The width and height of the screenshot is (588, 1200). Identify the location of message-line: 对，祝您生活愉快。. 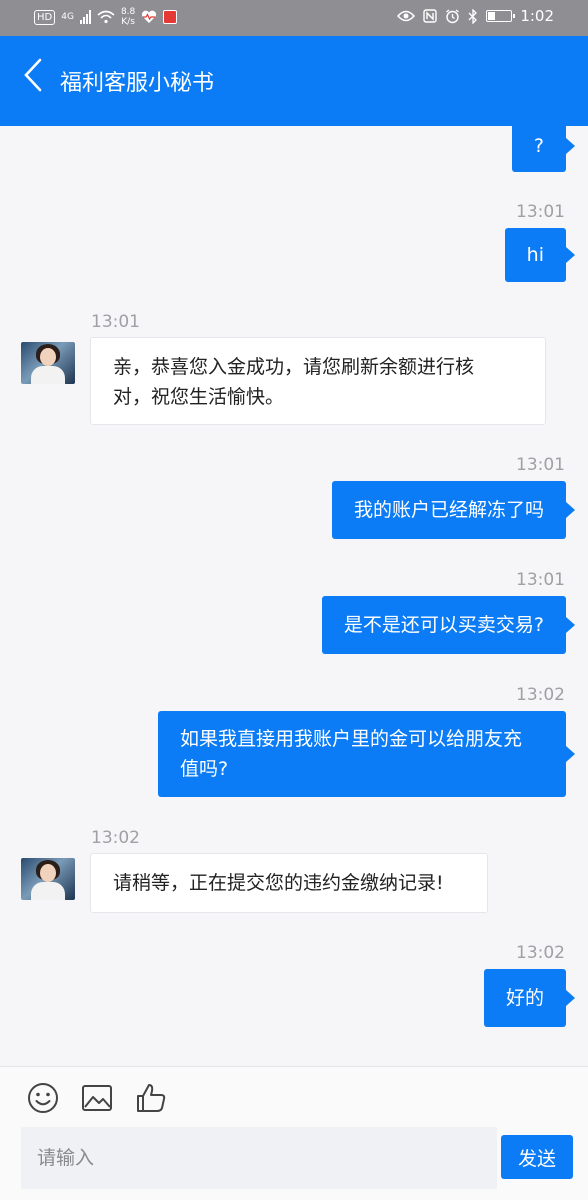
(199, 397).